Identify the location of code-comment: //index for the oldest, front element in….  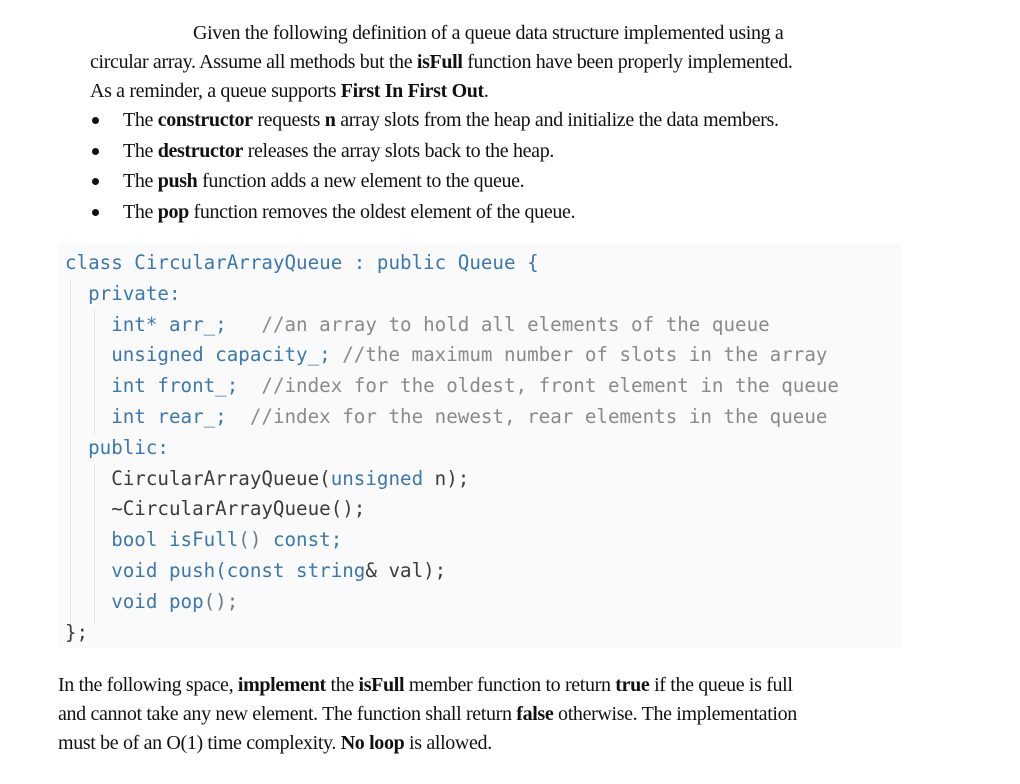
(550, 386).